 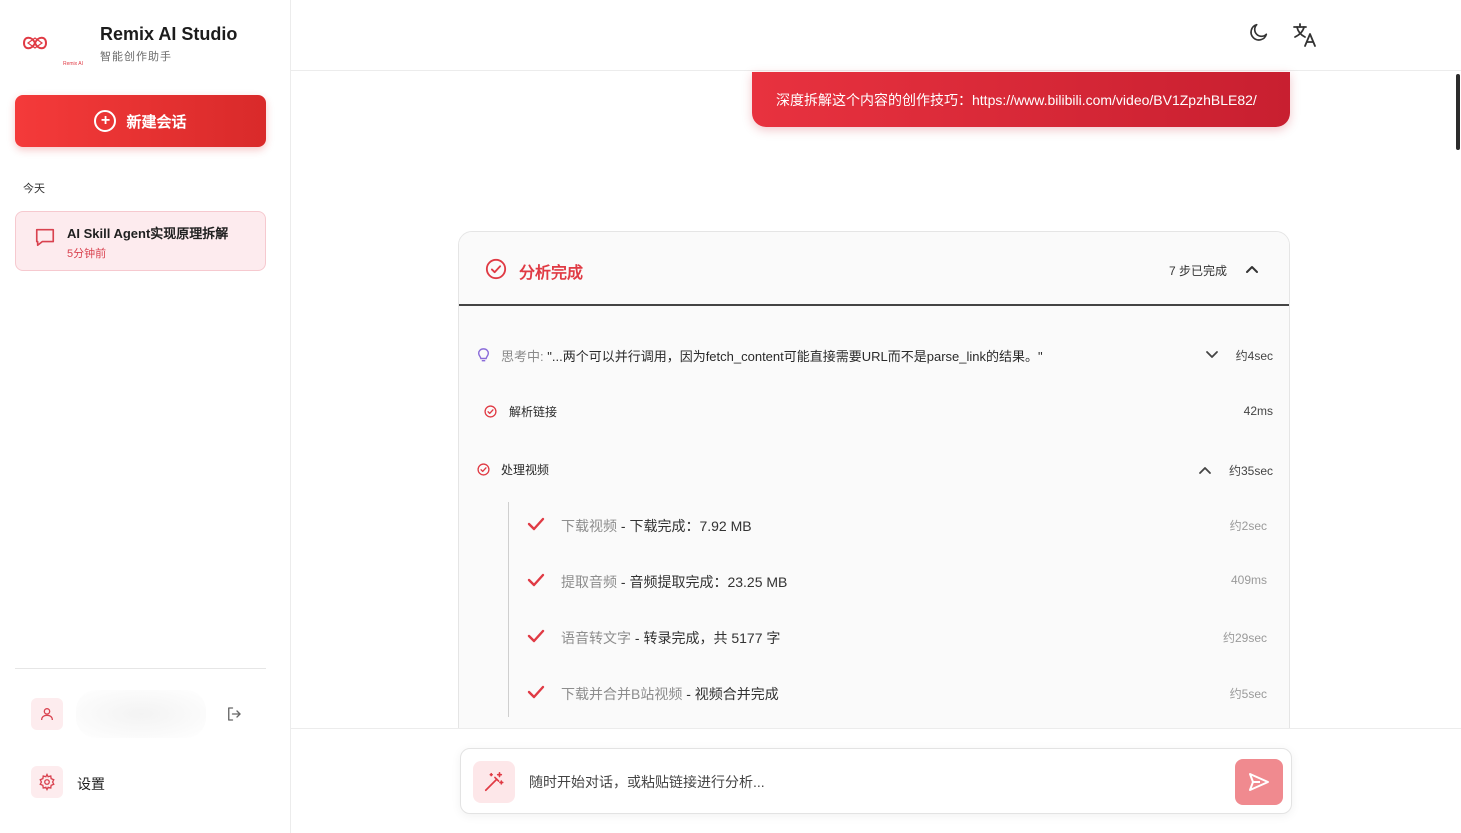 What do you see at coordinates (522, 356) in the screenshot?
I see `step-thinking-label: 思考中:` at bounding box center [522, 356].